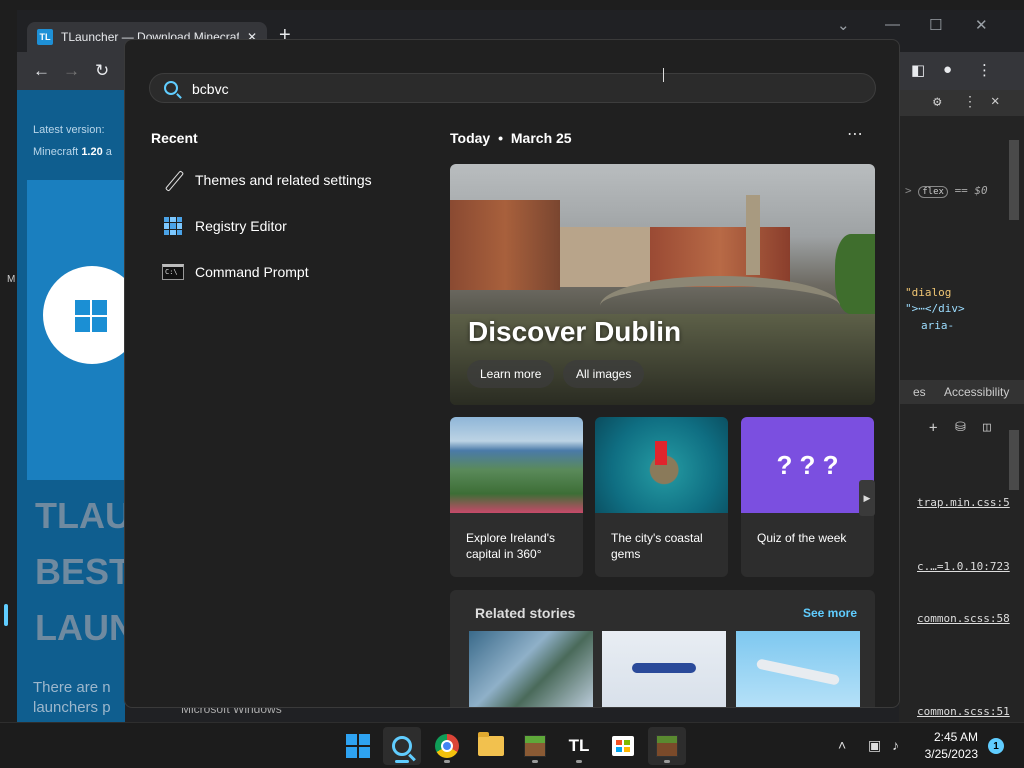 Image resolution: width=1024 pixels, height=768 pixels. I want to click on taskbar-chrome, so click(447, 746).